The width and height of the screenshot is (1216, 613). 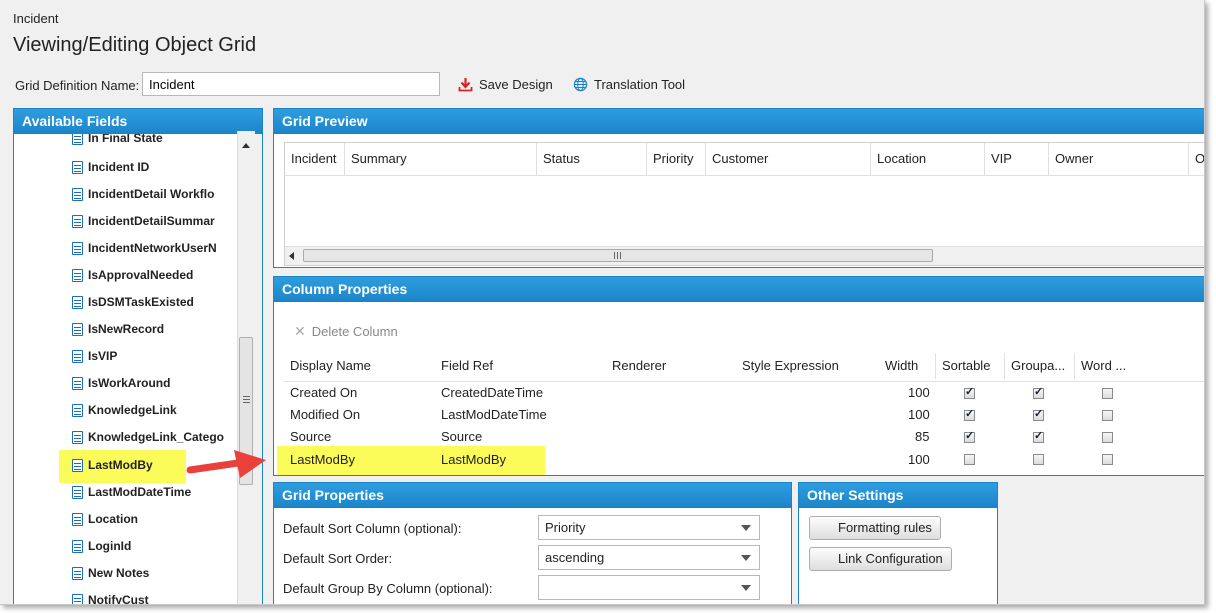 What do you see at coordinates (101, 546) in the screenshot?
I see `field-item: LoginId` at bounding box center [101, 546].